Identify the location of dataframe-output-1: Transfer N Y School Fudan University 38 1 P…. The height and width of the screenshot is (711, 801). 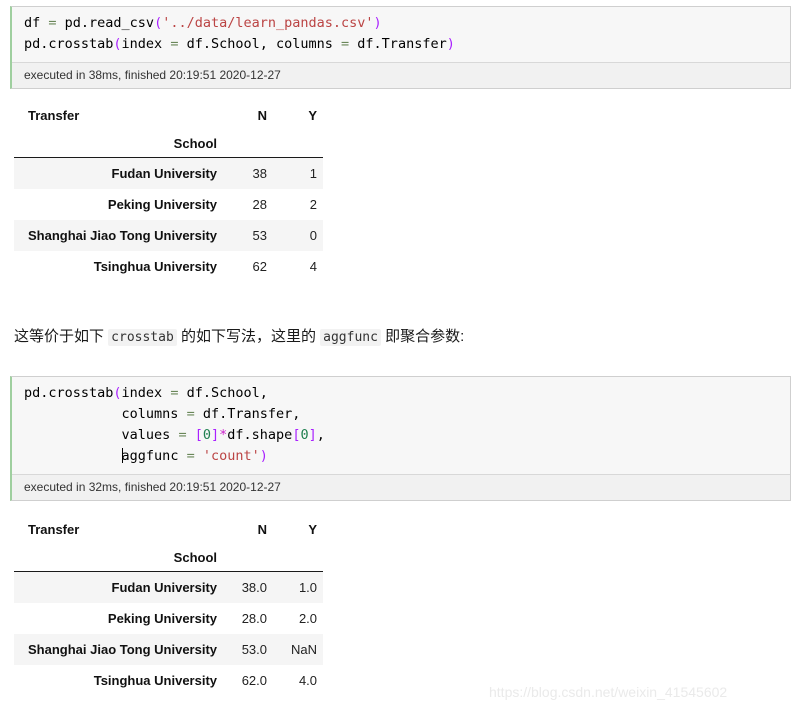
(169, 193).